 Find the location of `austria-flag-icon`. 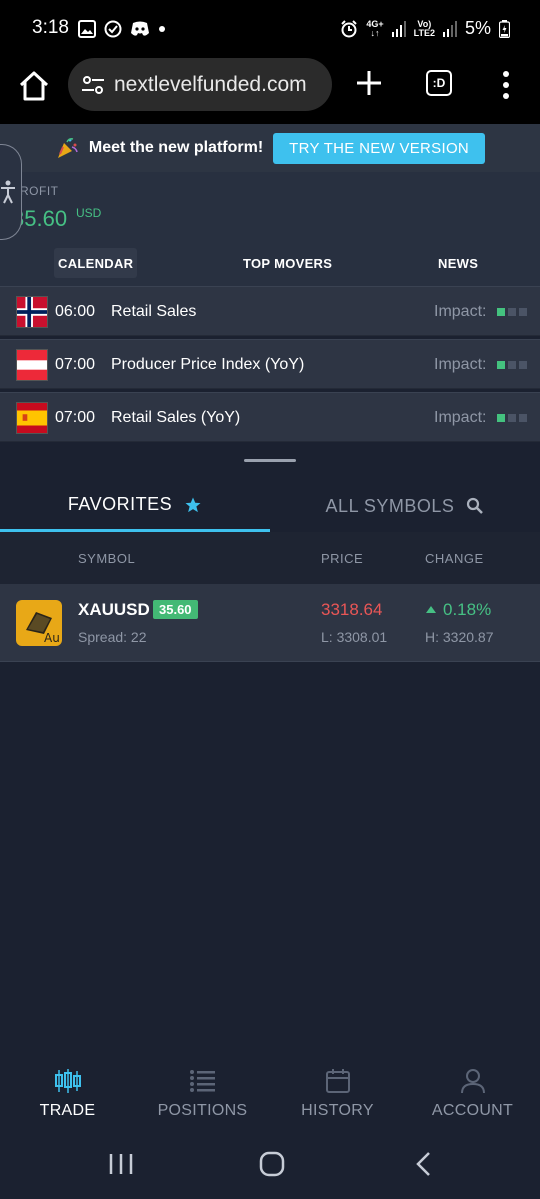

austria-flag-icon is located at coordinates (32, 365).